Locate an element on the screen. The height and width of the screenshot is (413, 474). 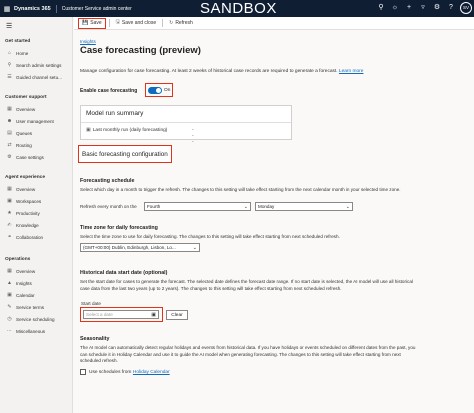
toggle-knob is located at coordinates (158, 90).